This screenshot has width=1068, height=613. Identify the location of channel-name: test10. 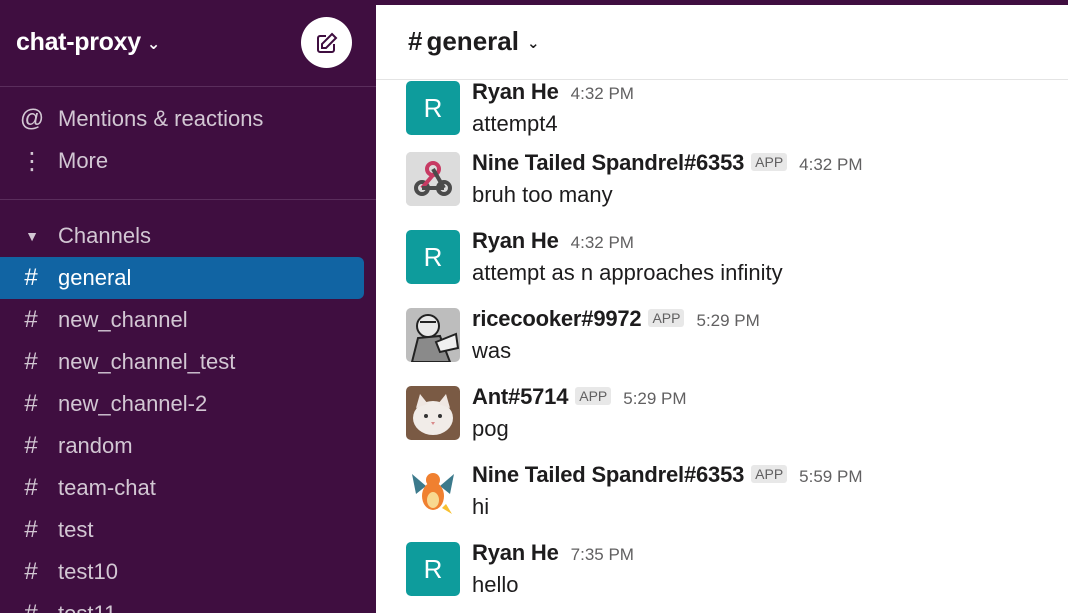
(88, 571).